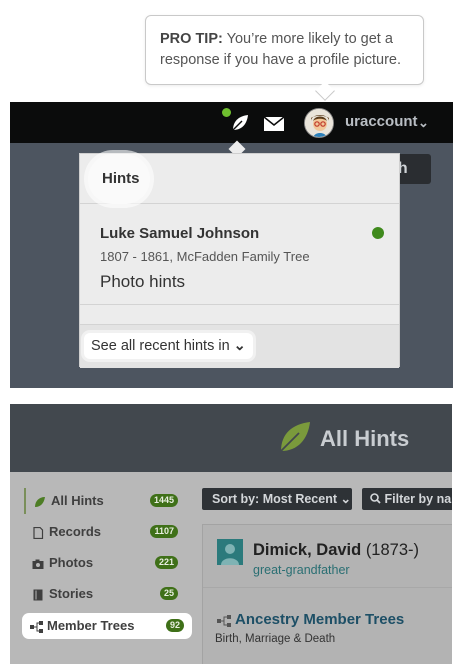 The image size is (461, 664). What do you see at coordinates (75, 531) in the screenshot?
I see `sidebar-item-label: Records` at bounding box center [75, 531].